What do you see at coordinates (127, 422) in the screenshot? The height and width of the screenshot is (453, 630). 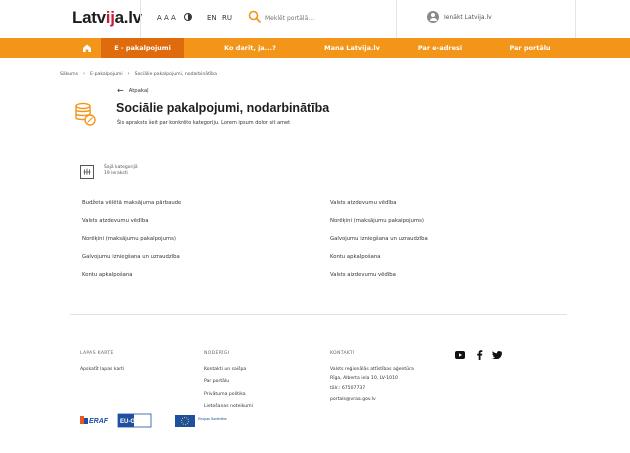 I see `eu-logo-2: EU-G` at bounding box center [127, 422].